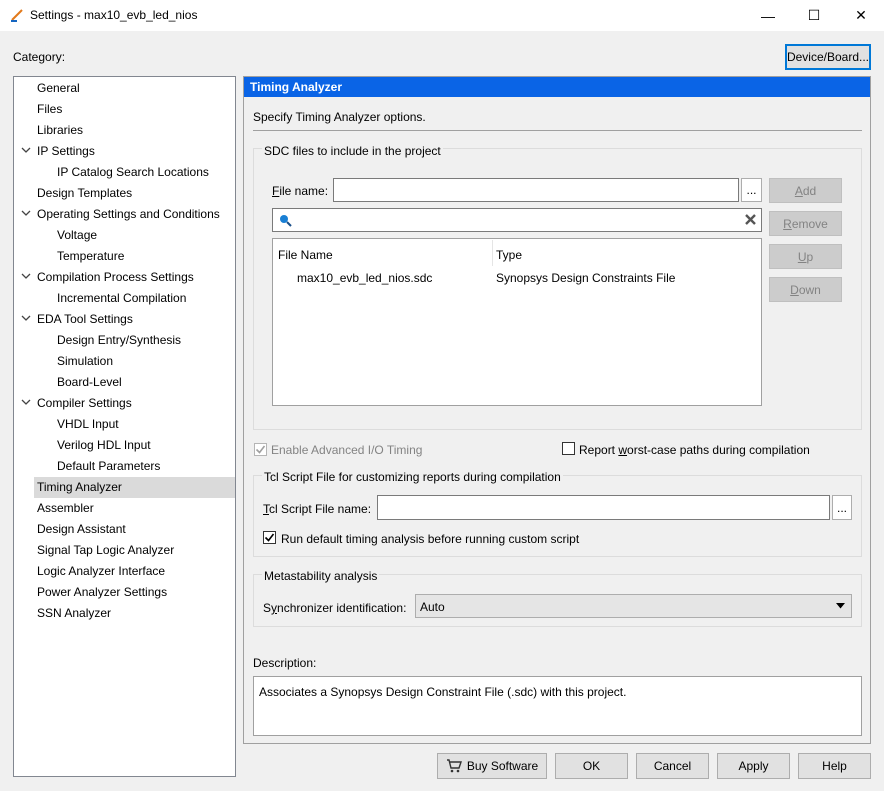  What do you see at coordinates (124, 151) in the screenshot?
I see `tree-item: IP Settings` at bounding box center [124, 151].